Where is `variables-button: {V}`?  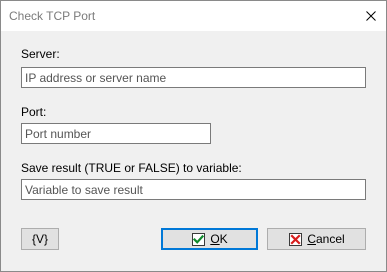
variables-button: {V} is located at coordinates (40, 239).